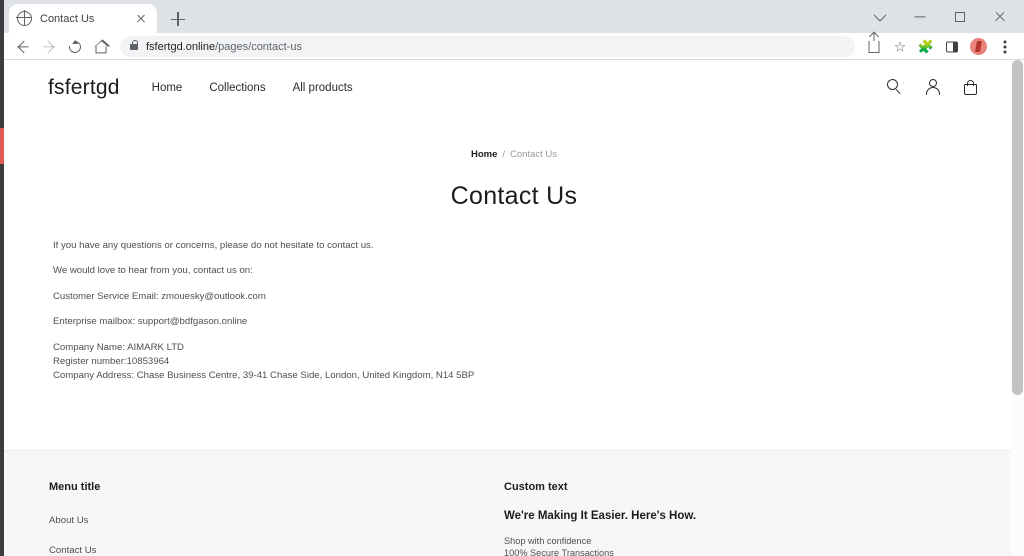  I want to click on reload-icon, so click(75, 46).